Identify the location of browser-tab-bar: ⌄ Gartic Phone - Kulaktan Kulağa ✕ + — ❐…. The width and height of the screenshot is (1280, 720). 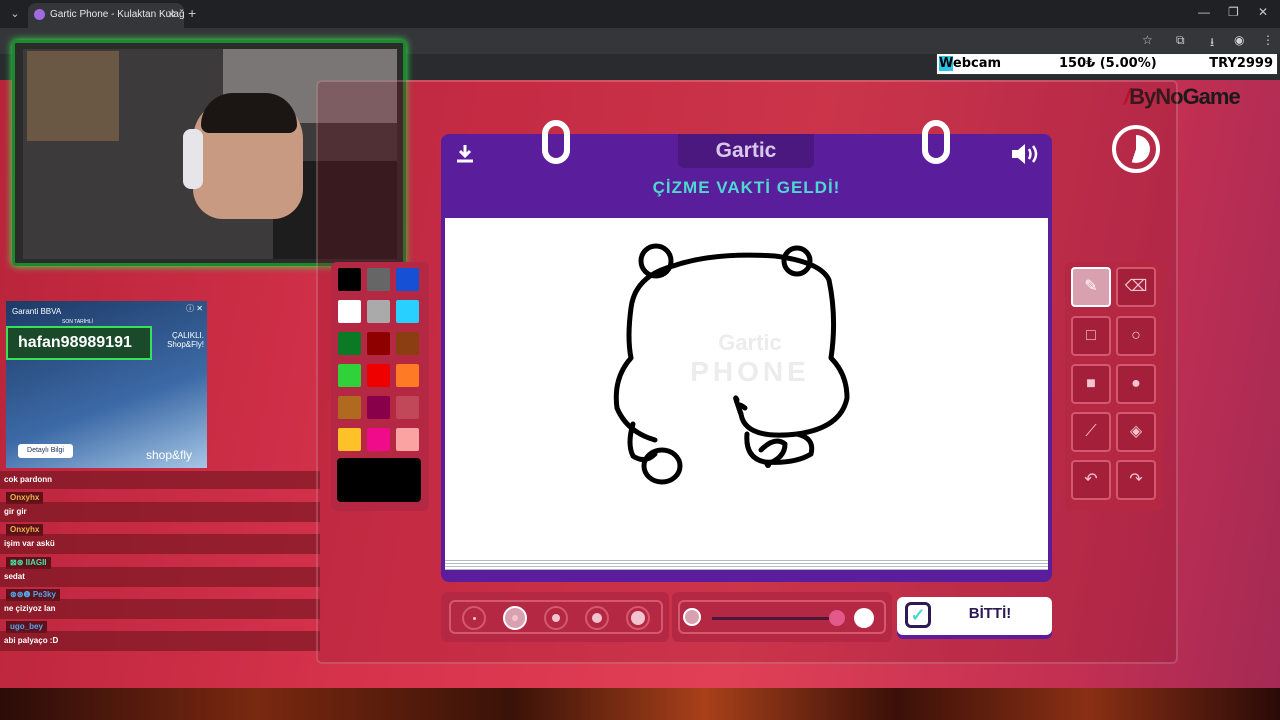
(640, 14).